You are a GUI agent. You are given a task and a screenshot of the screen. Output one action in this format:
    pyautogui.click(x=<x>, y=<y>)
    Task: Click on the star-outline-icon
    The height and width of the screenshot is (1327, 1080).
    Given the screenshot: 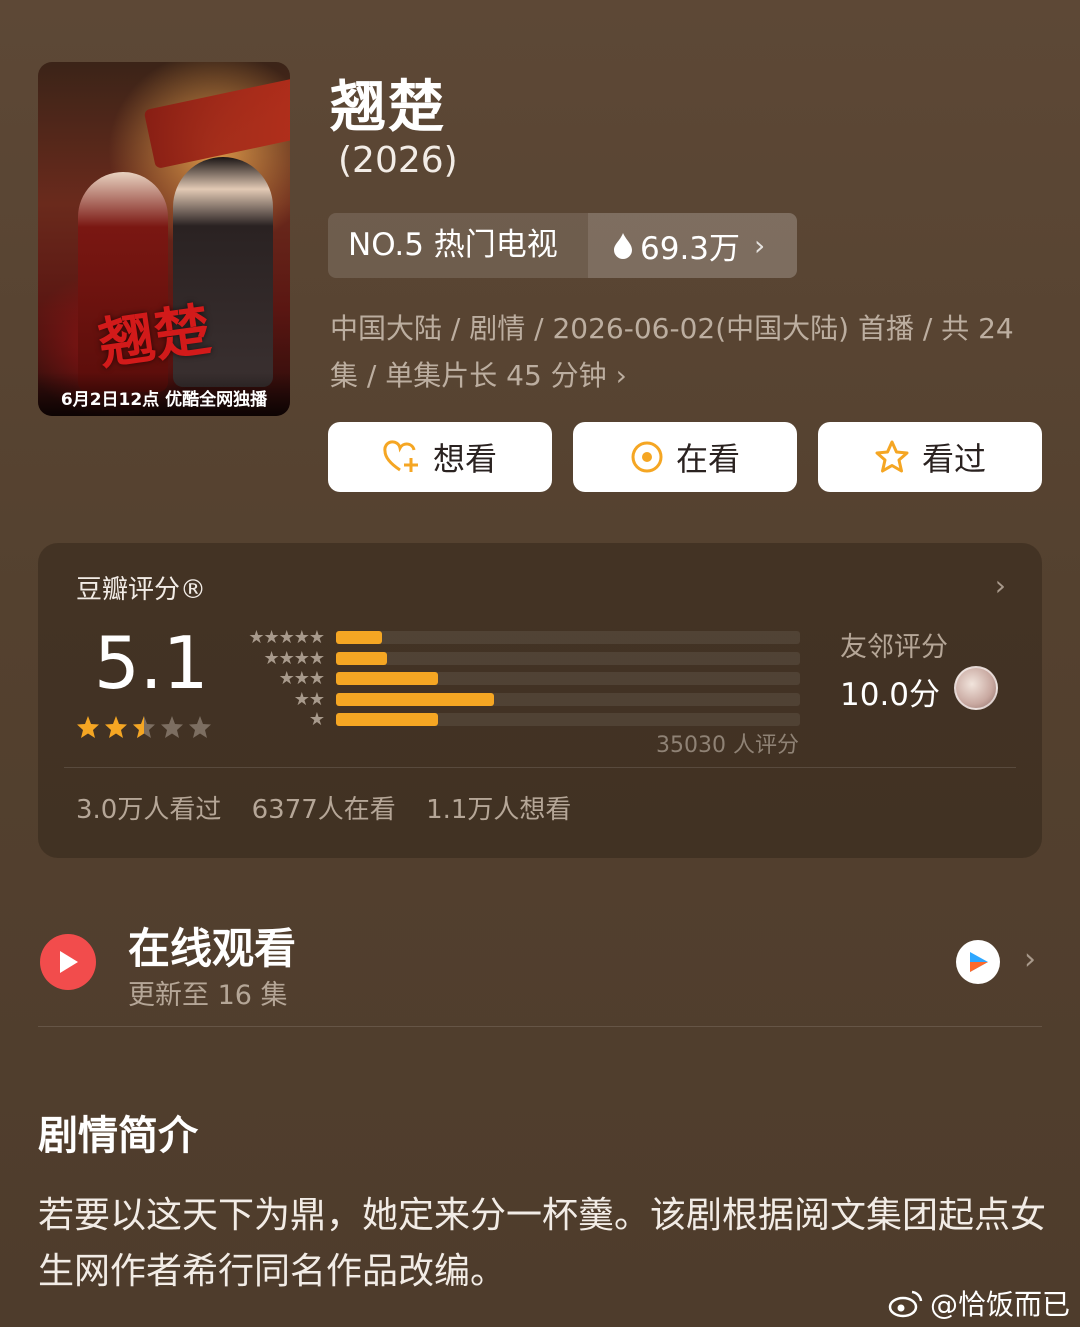 What is the action you would take?
    pyautogui.click(x=892, y=456)
    